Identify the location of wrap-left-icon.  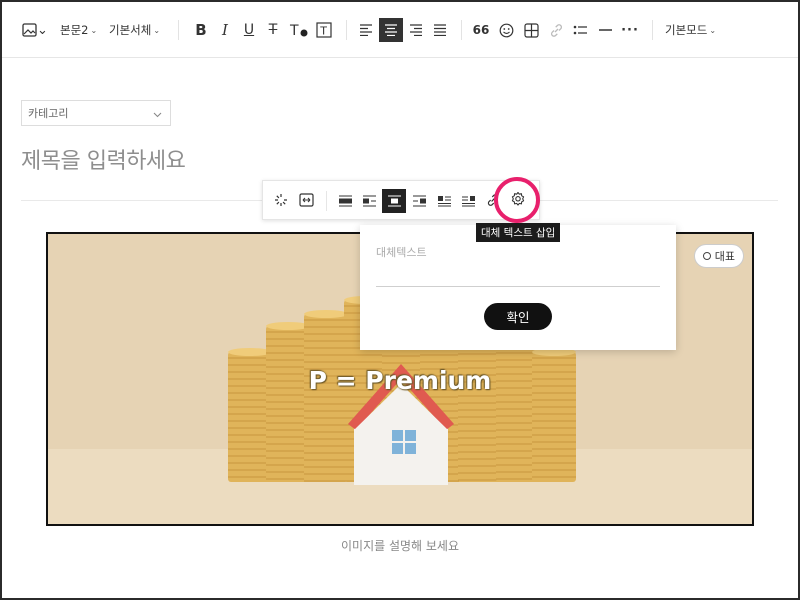
(444, 201).